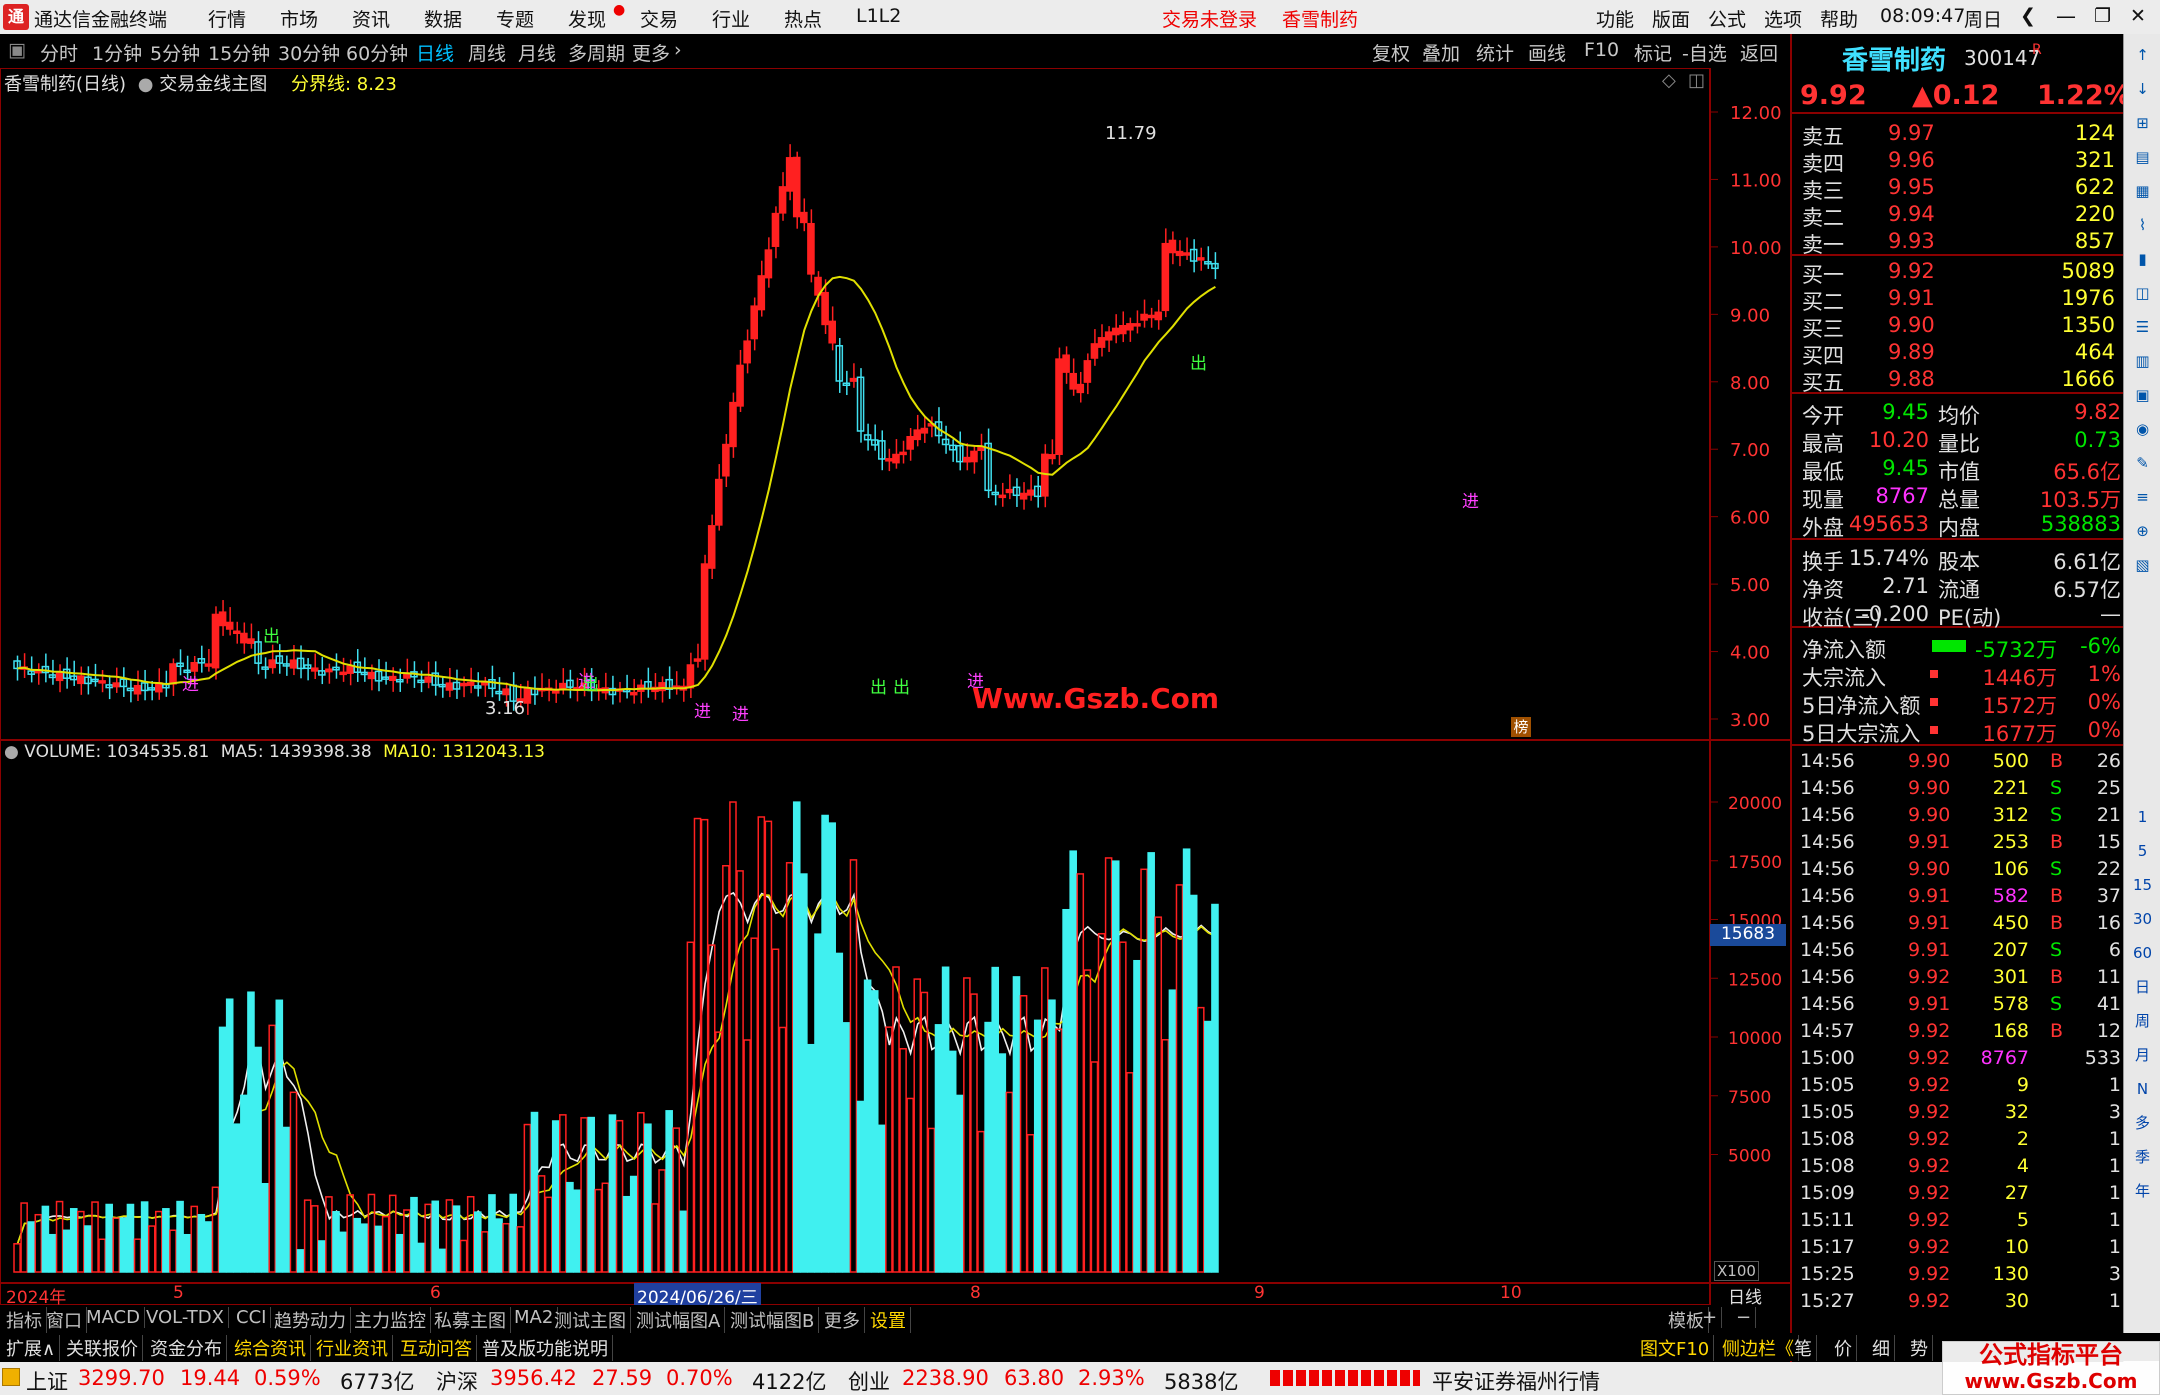 This screenshot has height=1395, width=2160. What do you see at coordinates (651, 52) in the screenshot?
I see `tab-more: 更多` at bounding box center [651, 52].